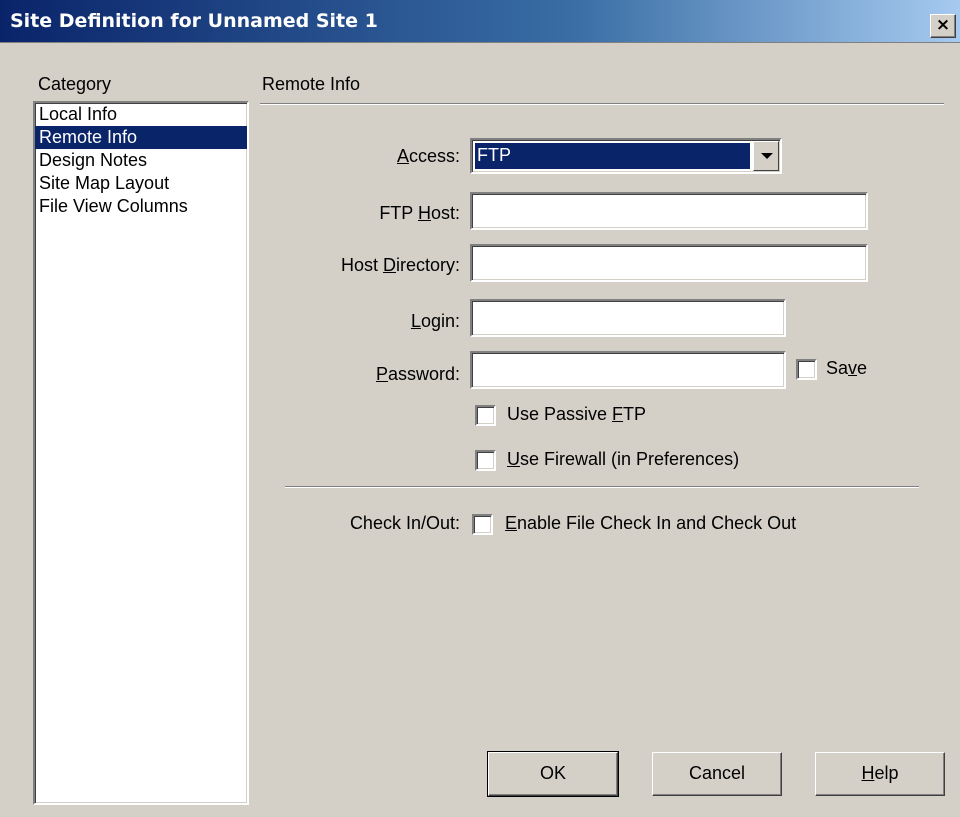 The height and width of the screenshot is (817, 960). Describe the element at coordinates (141, 114) in the screenshot. I see `category-item-local-info: Local Info` at that location.